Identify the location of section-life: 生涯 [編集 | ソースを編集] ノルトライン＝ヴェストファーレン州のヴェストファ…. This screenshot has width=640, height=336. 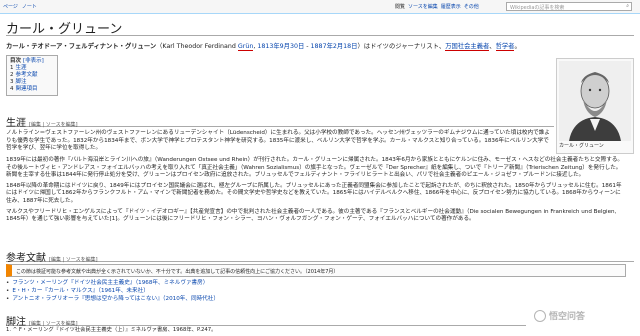
(280, 133).